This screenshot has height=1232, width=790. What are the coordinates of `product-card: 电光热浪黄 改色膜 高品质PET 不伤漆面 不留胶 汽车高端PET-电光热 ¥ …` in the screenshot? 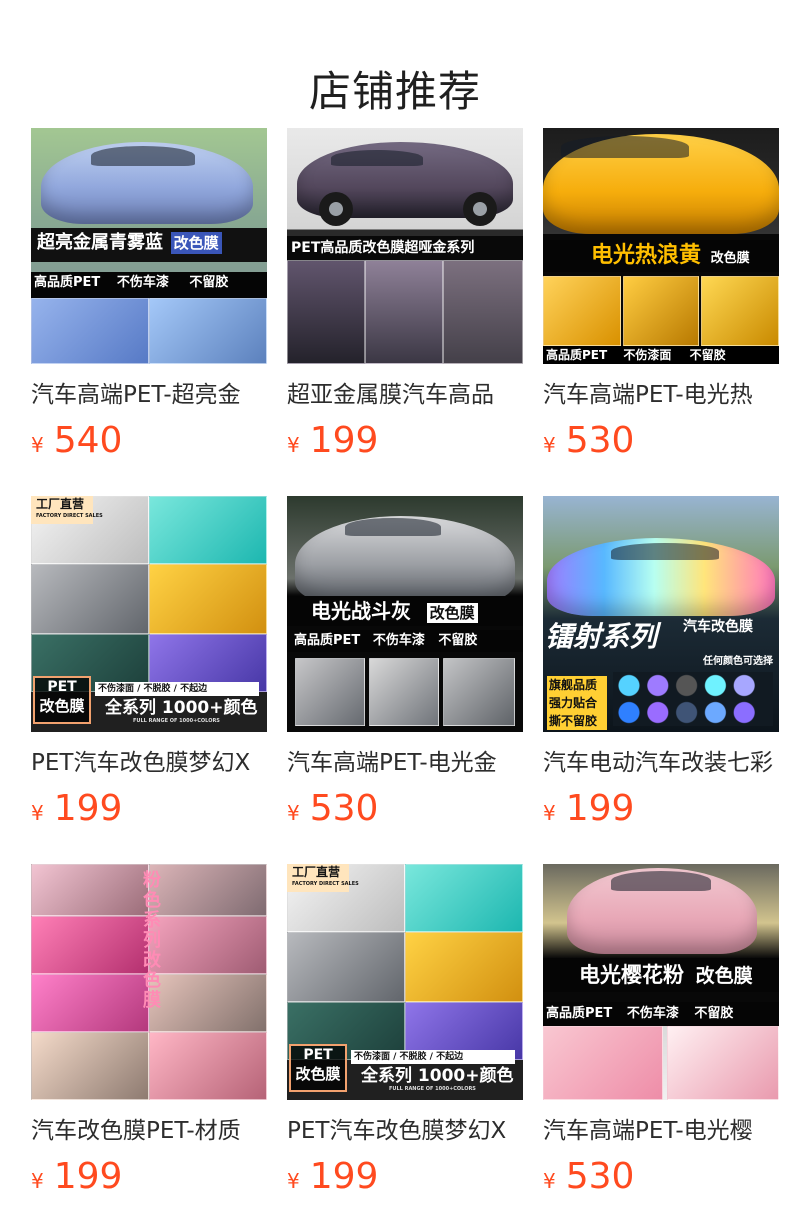 It's located at (661, 295).